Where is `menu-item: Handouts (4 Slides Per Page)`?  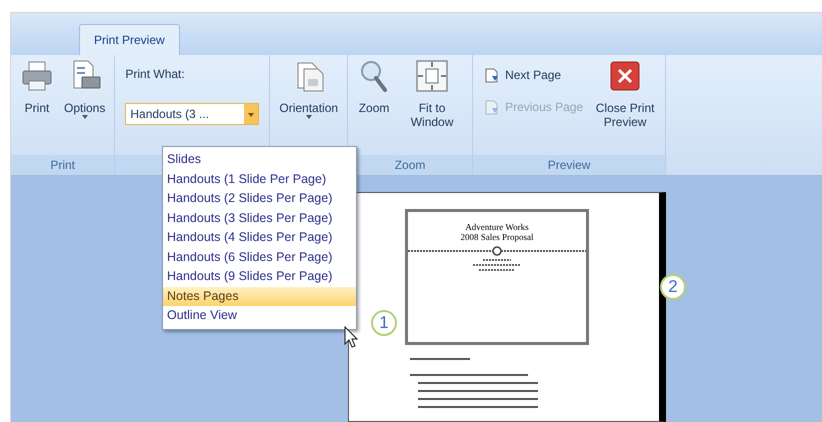 menu-item: Handouts (4 Slides Per Page) is located at coordinates (259, 238).